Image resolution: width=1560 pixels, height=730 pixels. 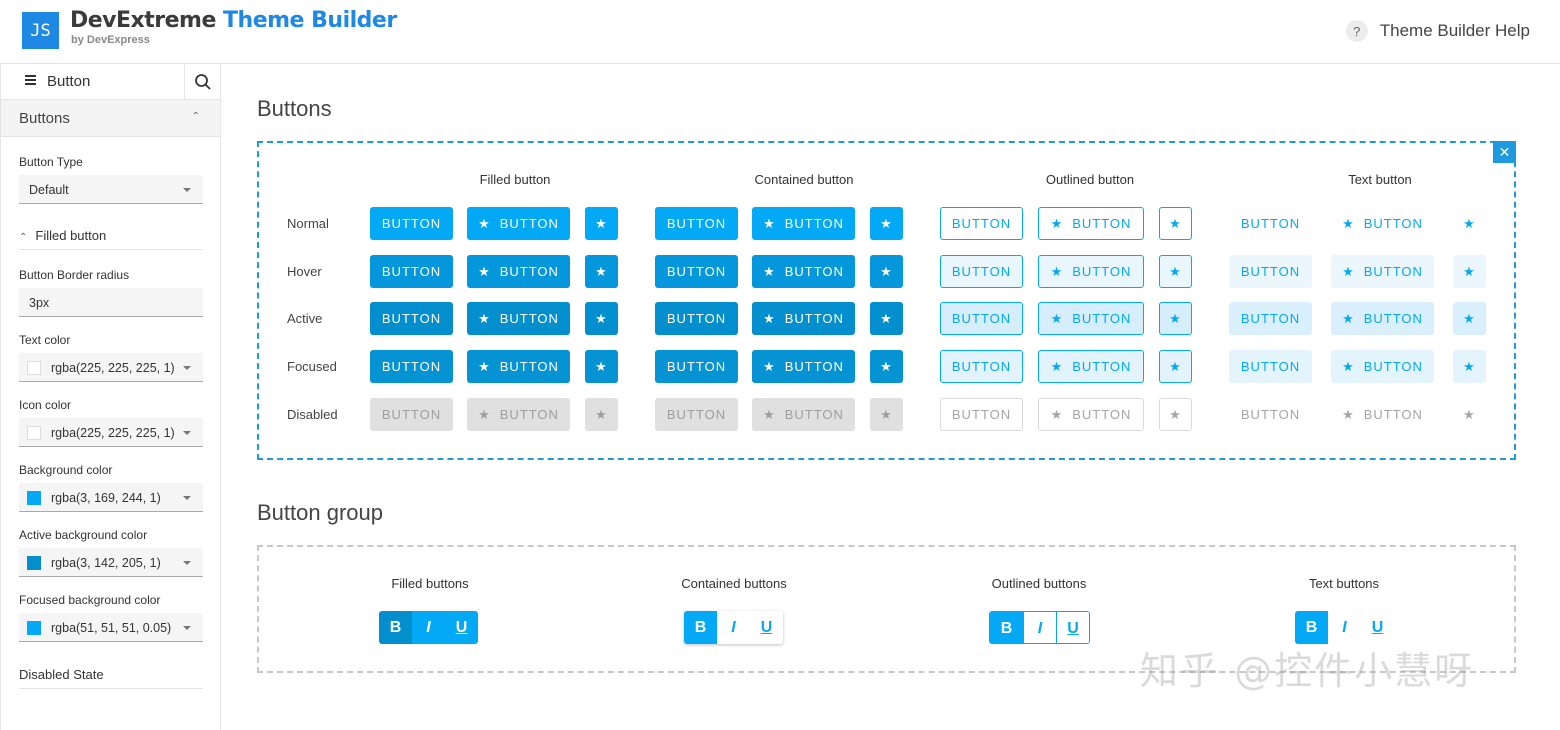 What do you see at coordinates (1307, 671) in the screenshot?
I see `watermark: 知乎 @控件小慧呀` at bounding box center [1307, 671].